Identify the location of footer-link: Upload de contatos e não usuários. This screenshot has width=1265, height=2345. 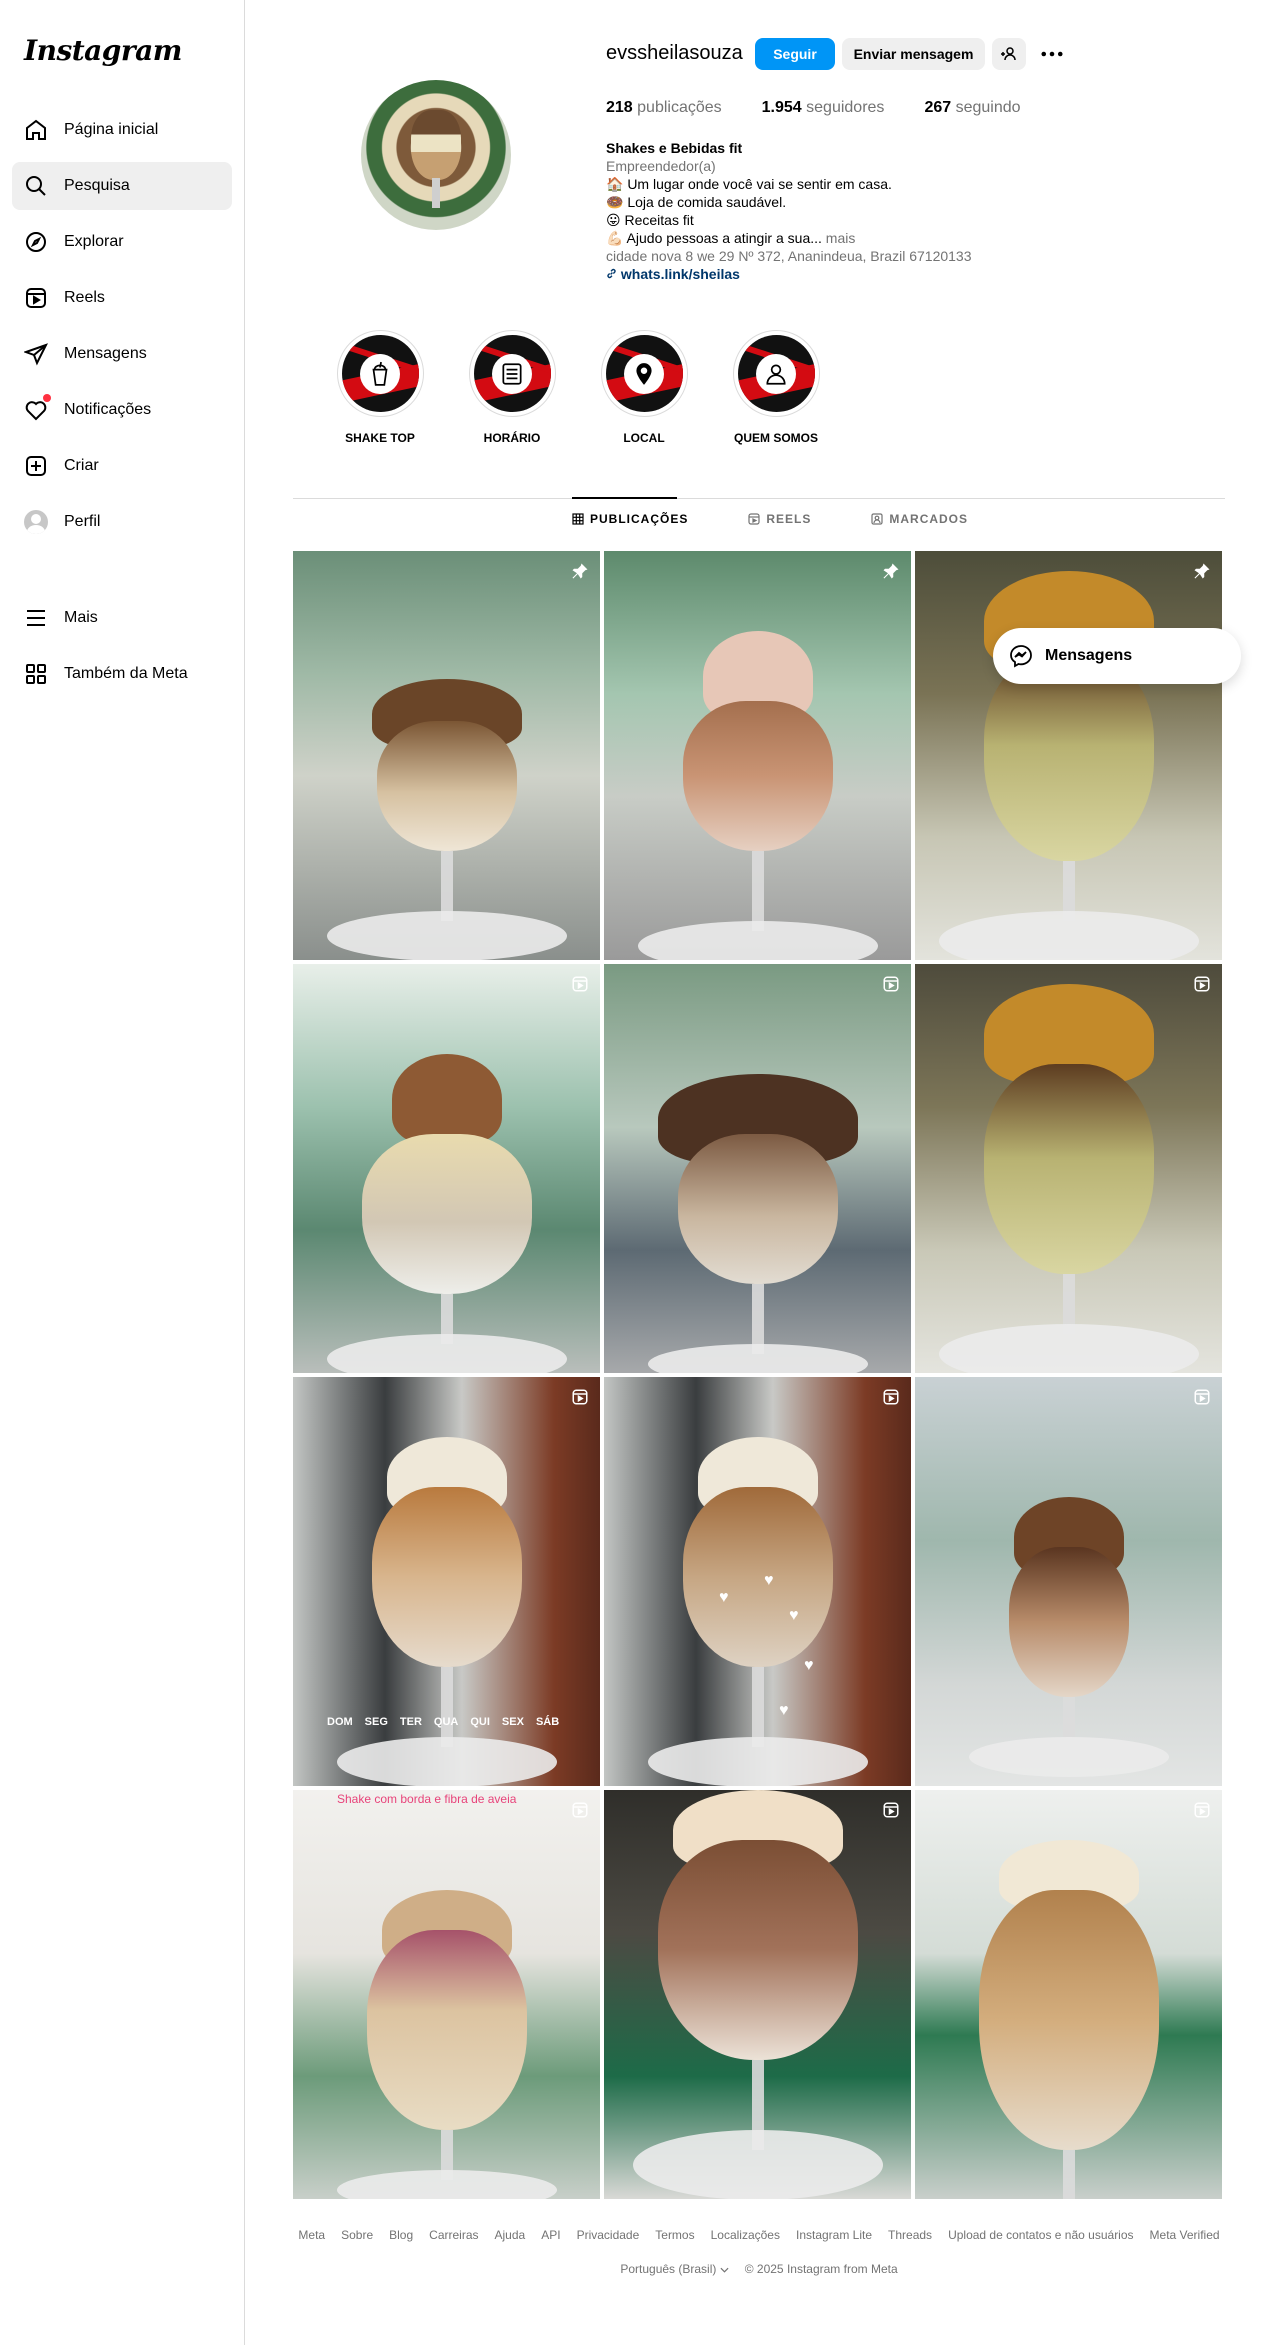
(1040, 2235).